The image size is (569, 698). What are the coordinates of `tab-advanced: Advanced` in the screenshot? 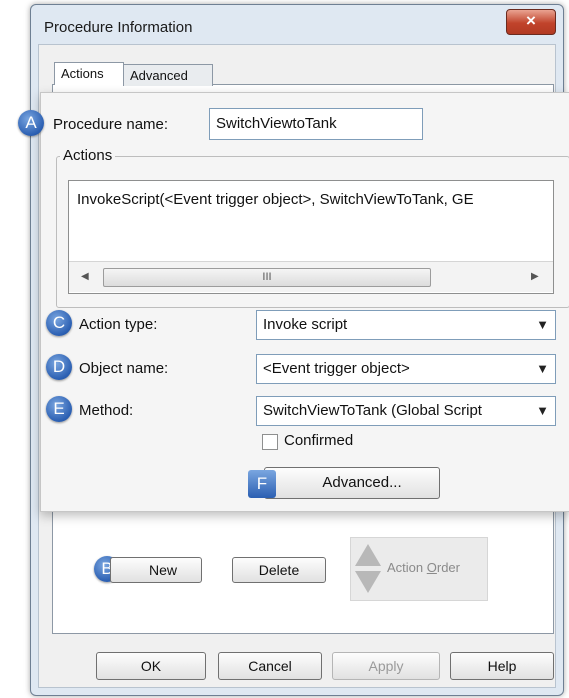 It's located at (168, 75).